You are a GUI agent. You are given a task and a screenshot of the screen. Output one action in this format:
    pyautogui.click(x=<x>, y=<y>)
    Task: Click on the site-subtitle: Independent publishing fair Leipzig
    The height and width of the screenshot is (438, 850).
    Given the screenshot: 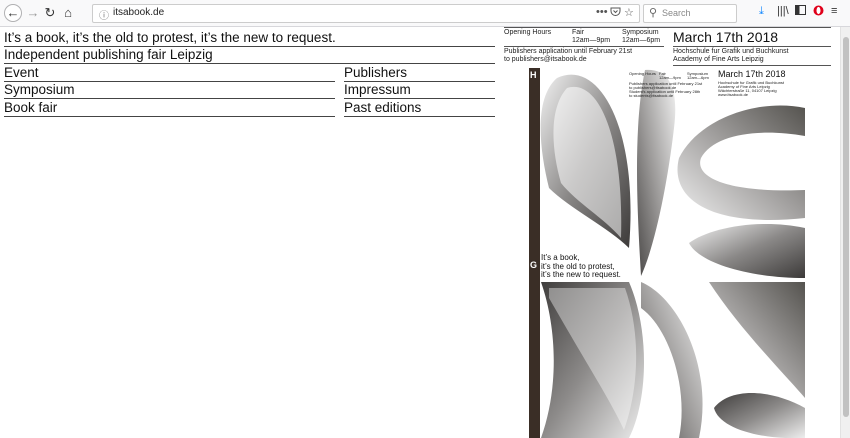 What is the action you would take?
    pyautogui.click(x=249, y=55)
    